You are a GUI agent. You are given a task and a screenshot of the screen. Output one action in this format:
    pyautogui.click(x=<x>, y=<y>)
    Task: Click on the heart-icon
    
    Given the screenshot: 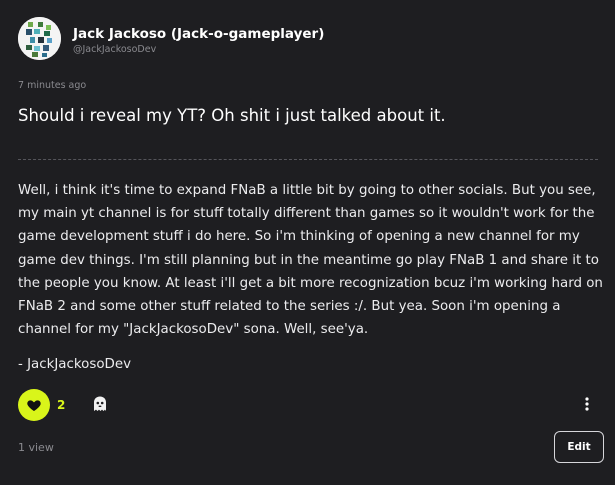 What is the action you would take?
    pyautogui.click(x=34, y=405)
    